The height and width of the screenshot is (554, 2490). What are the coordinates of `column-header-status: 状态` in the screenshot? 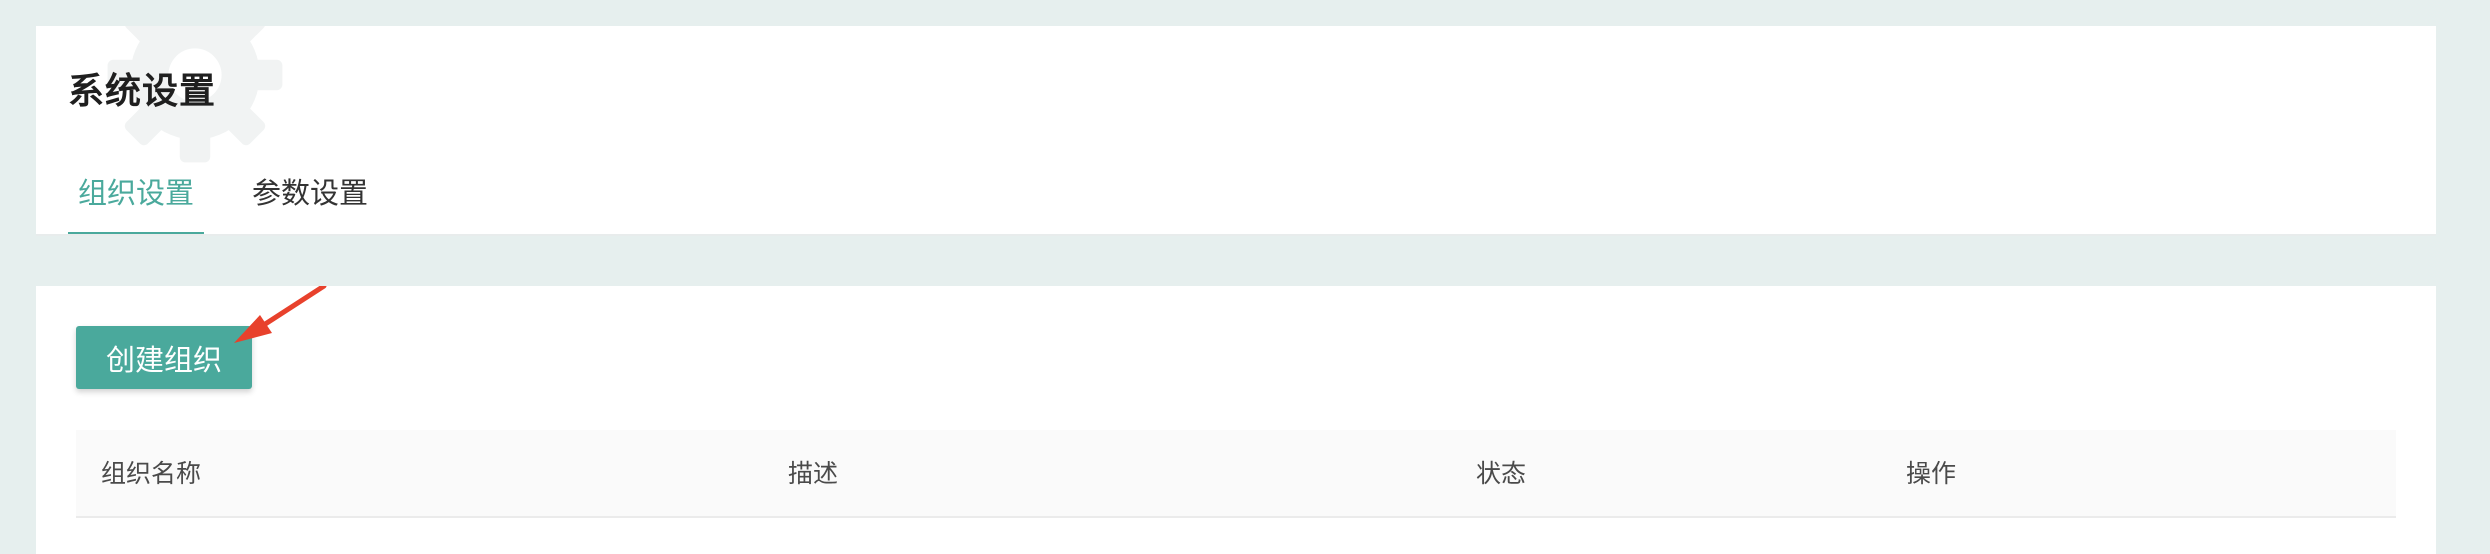 It's located at (1501, 474).